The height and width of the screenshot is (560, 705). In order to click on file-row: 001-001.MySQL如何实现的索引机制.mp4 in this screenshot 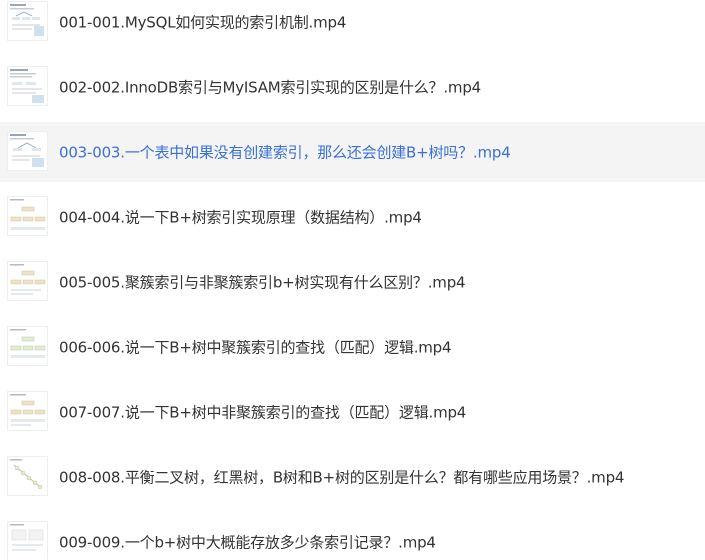, I will do `click(352, 26)`.